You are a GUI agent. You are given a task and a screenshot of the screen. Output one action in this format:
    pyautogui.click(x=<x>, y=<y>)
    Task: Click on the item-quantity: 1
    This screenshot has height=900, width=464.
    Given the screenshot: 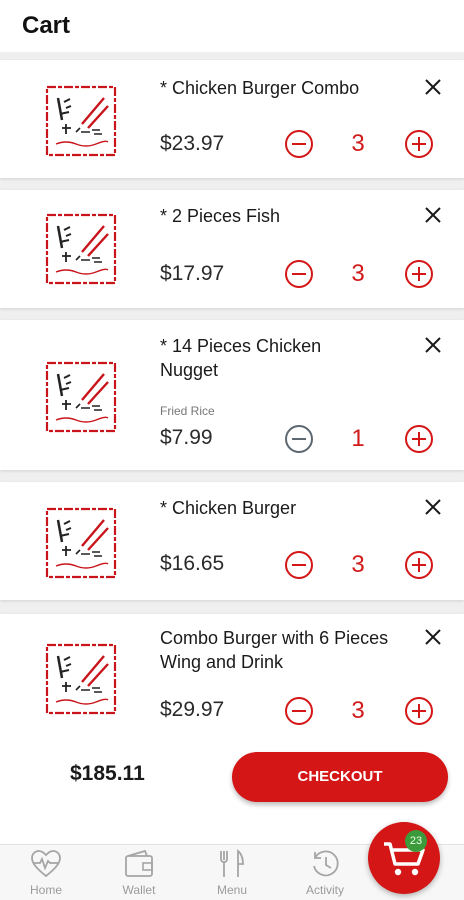 What is the action you would take?
    pyautogui.click(x=358, y=438)
    